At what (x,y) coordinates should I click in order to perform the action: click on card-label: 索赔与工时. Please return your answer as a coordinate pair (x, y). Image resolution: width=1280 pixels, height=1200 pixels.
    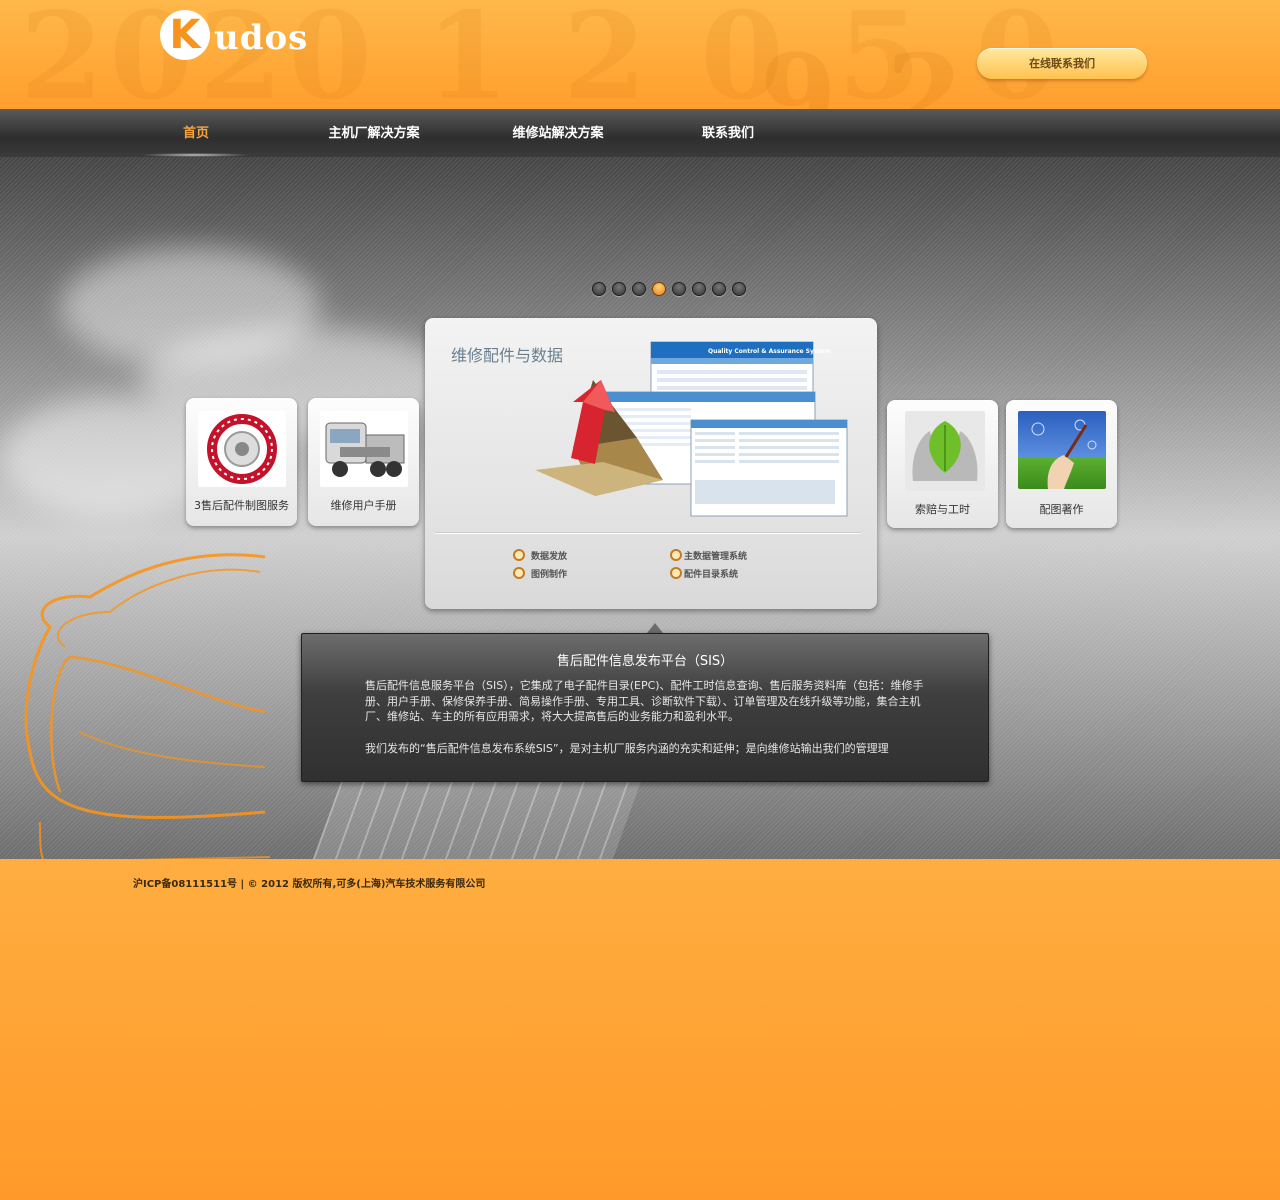
    Looking at the image, I should click on (942, 509).